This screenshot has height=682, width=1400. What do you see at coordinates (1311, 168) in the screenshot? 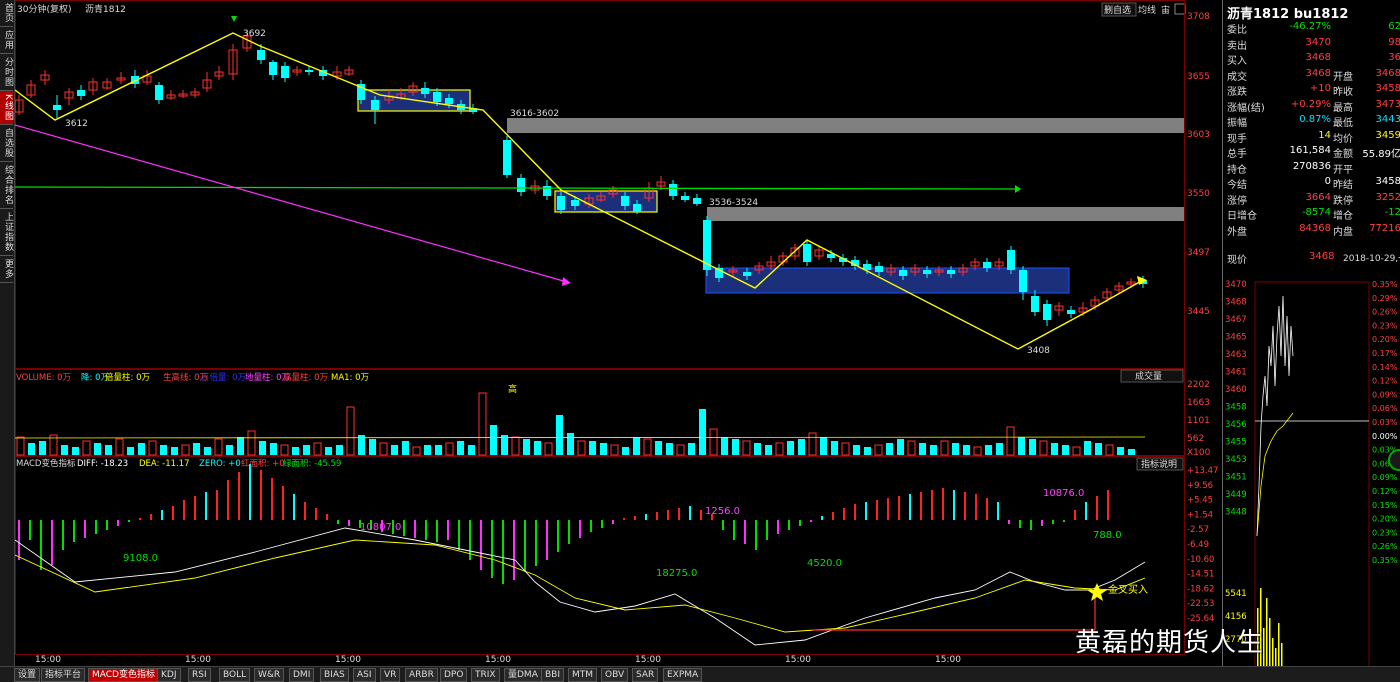
I see `quote-row: 持仓 270836 开平` at bounding box center [1311, 168].